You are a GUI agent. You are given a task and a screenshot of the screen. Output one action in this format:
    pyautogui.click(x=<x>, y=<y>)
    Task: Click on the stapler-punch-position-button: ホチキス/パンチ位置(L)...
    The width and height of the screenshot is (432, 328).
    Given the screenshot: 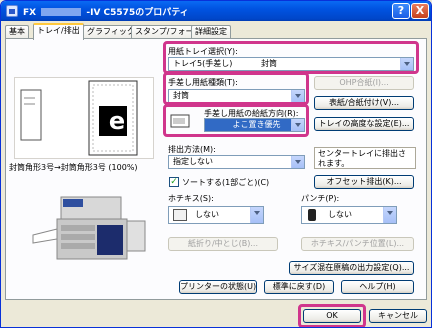 What is the action you would take?
    pyautogui.click(x=357, y=244)
    